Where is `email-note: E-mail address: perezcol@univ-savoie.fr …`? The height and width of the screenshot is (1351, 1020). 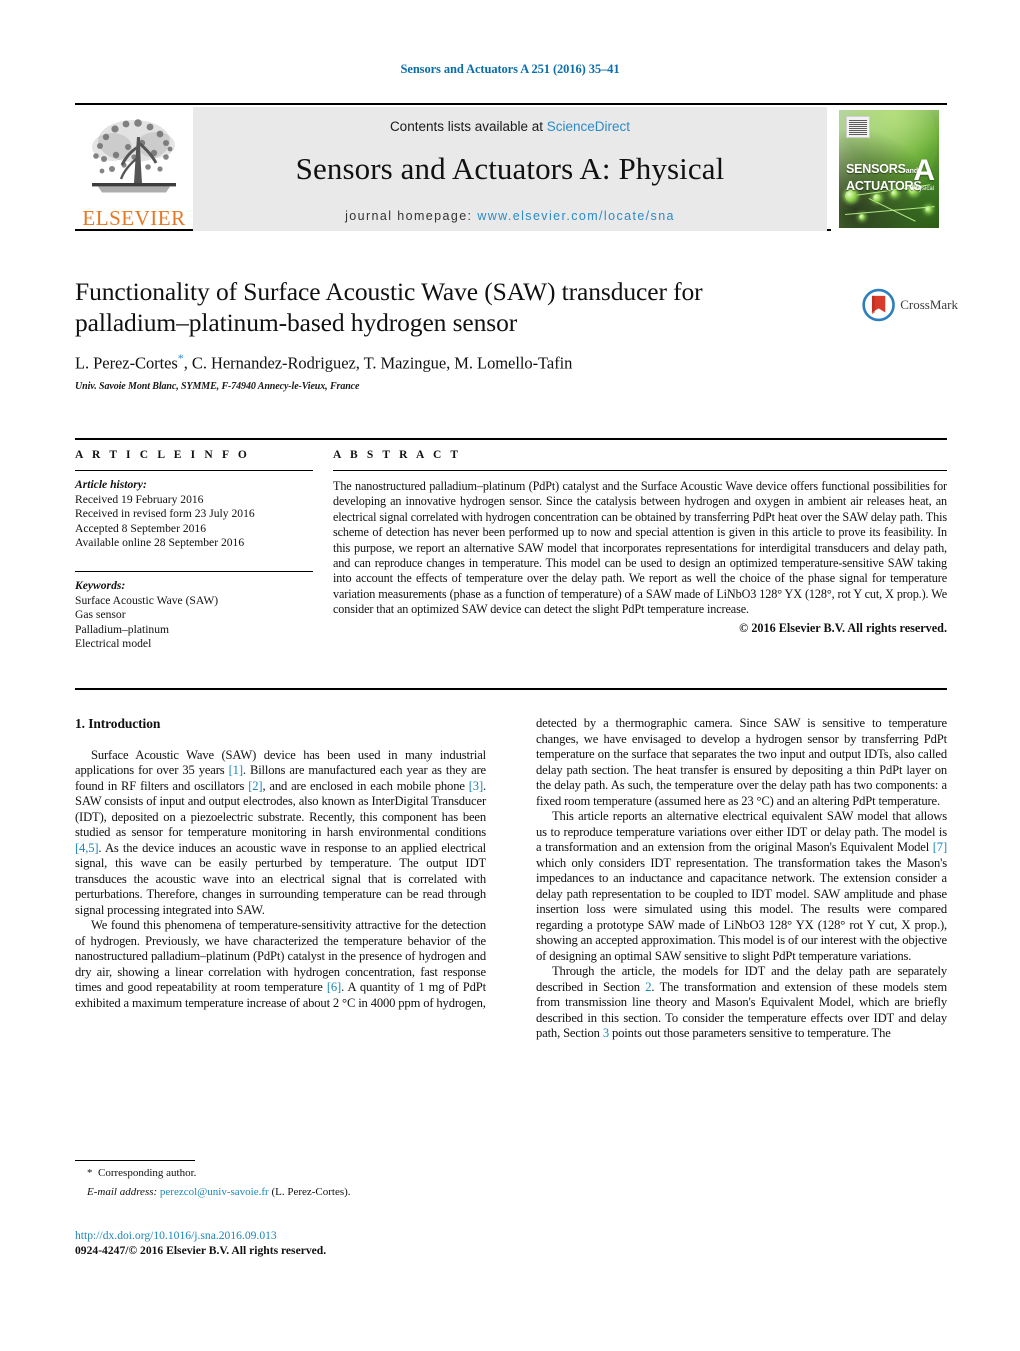 email-note: E-mail address: perezcol@univ-savoie.fr … is located at coordinates (280, 1192).